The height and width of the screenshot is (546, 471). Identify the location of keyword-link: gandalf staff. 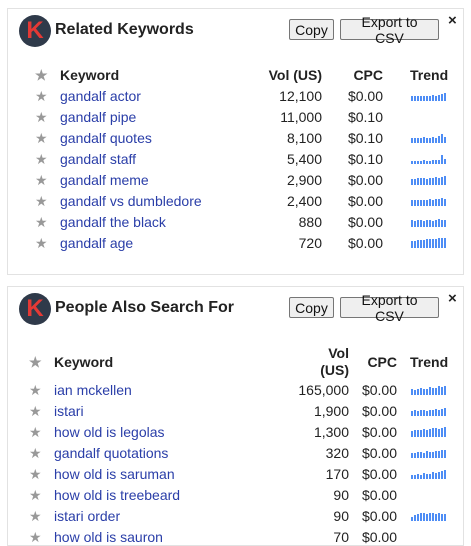
(98, 159).